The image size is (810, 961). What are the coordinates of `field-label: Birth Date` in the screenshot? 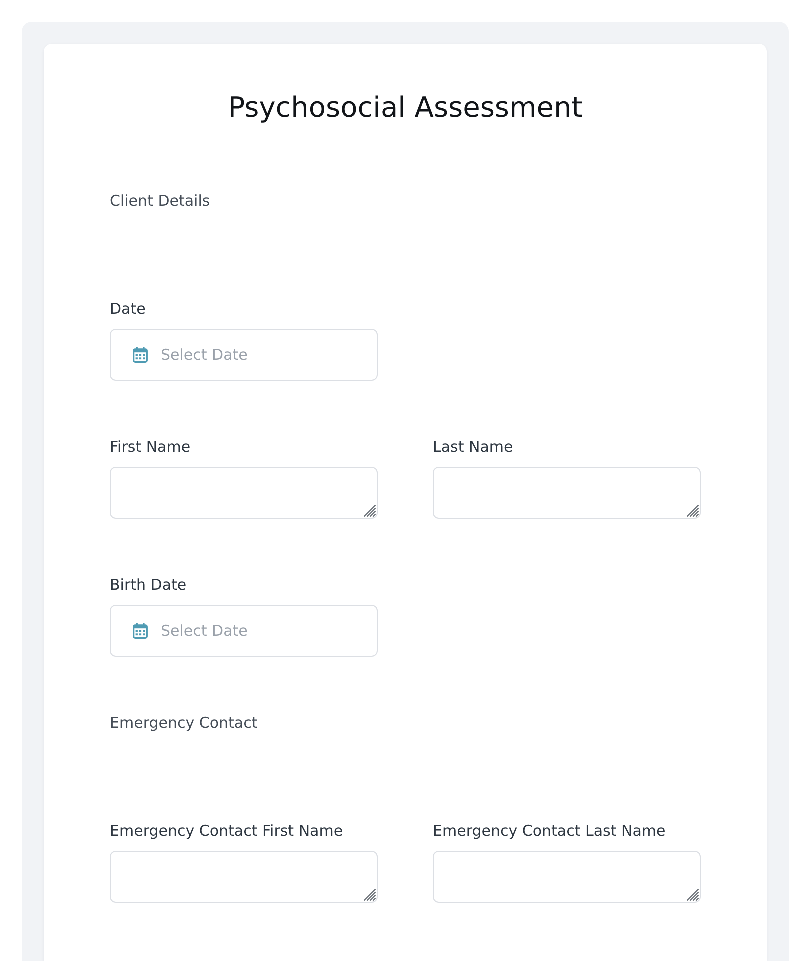 It's located at (148, 585).